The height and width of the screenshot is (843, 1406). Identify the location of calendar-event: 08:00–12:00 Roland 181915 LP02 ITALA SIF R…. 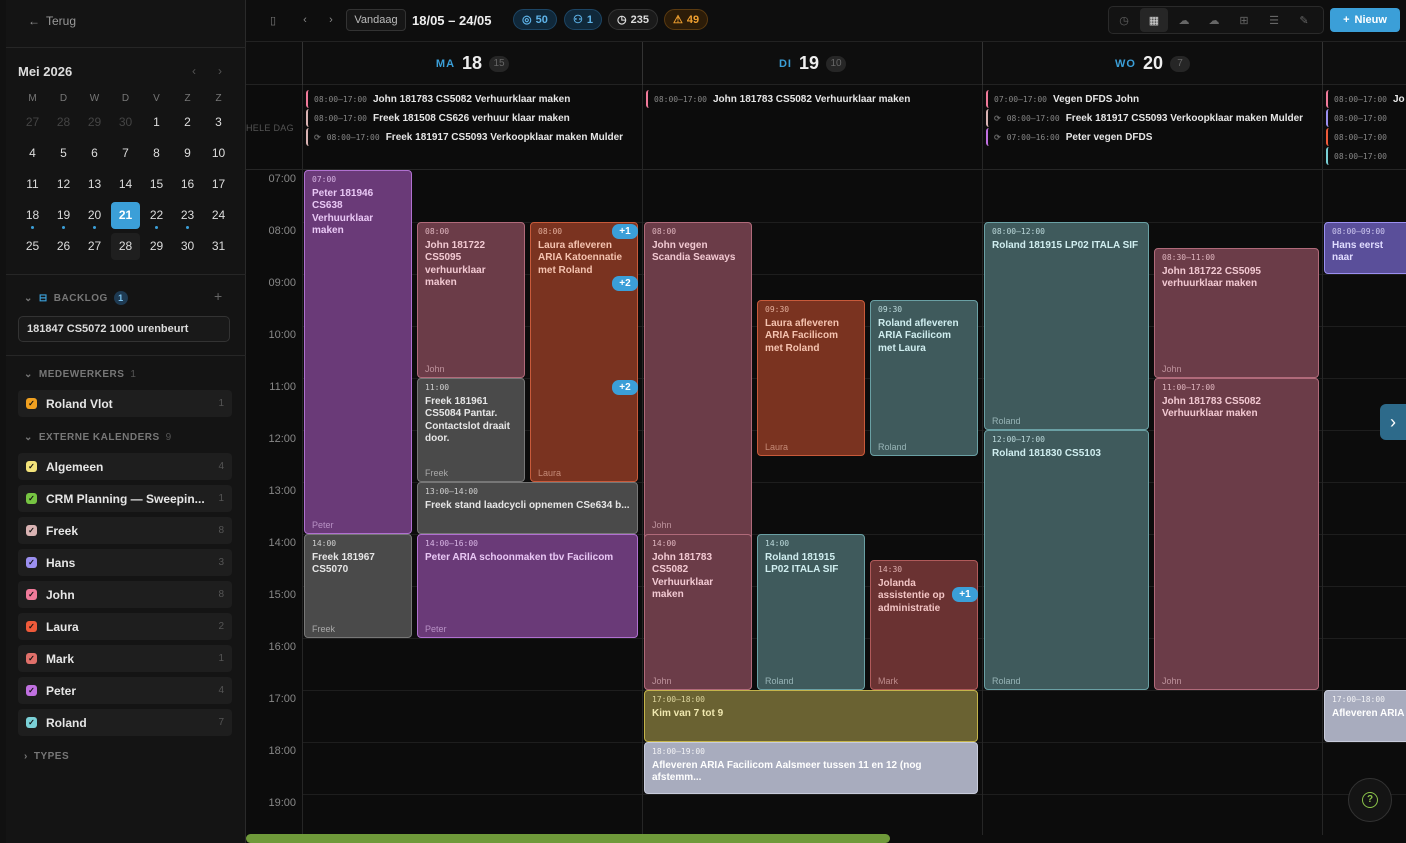
(1066, 326).